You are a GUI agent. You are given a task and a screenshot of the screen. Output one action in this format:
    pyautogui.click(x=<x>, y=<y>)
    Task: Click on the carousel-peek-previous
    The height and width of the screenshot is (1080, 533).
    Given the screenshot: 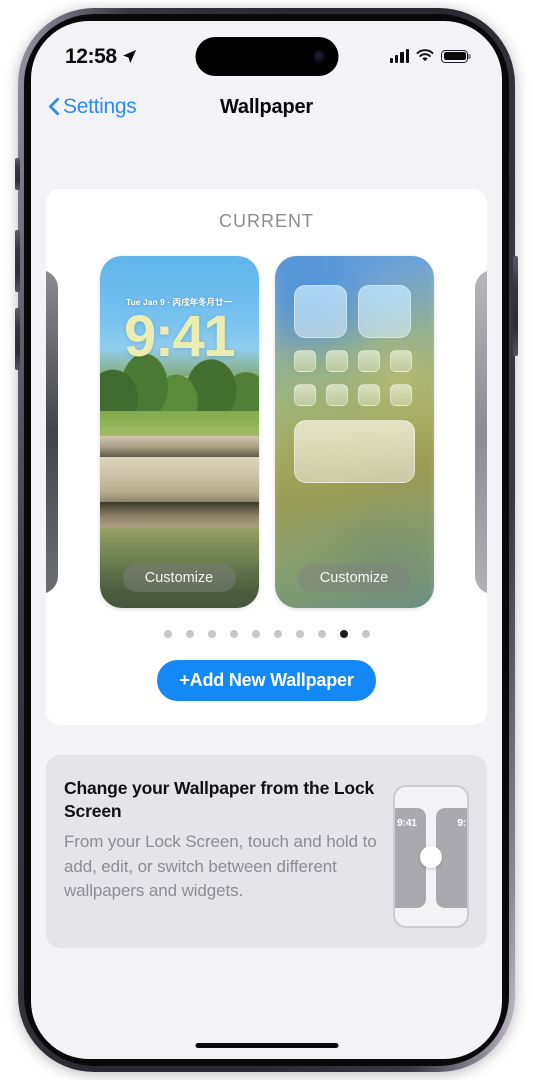 What is the action you would take?
    pyautogui.click(x=52, y=432)
    